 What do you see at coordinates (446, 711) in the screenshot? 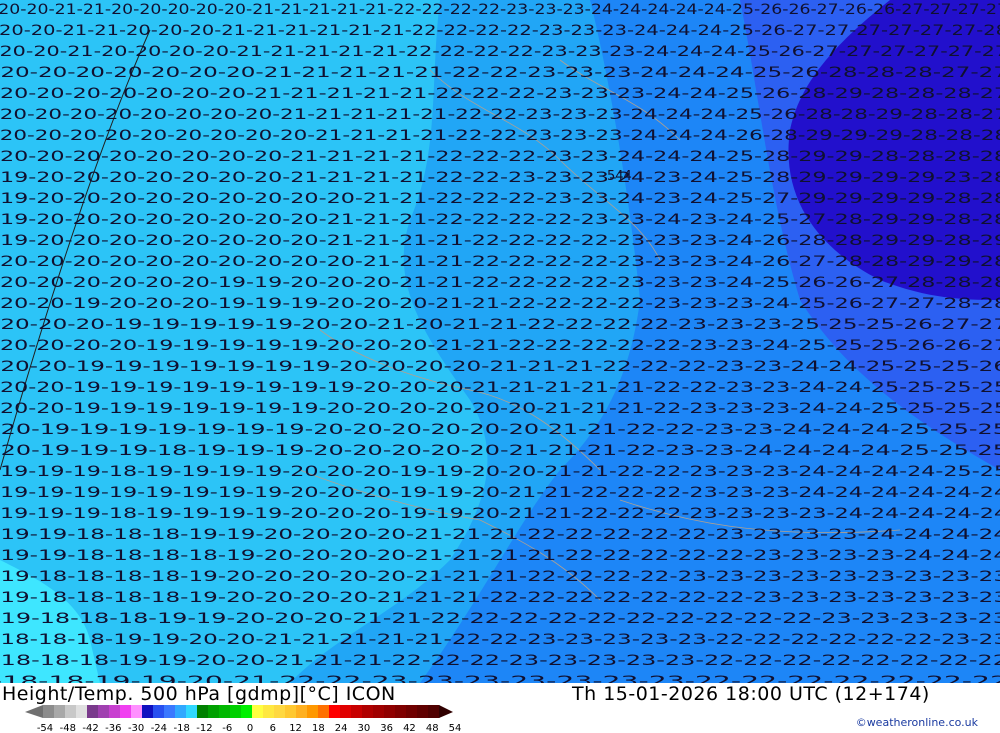
I see `colorbar-right-arrow` at bounding box center [446, 711].